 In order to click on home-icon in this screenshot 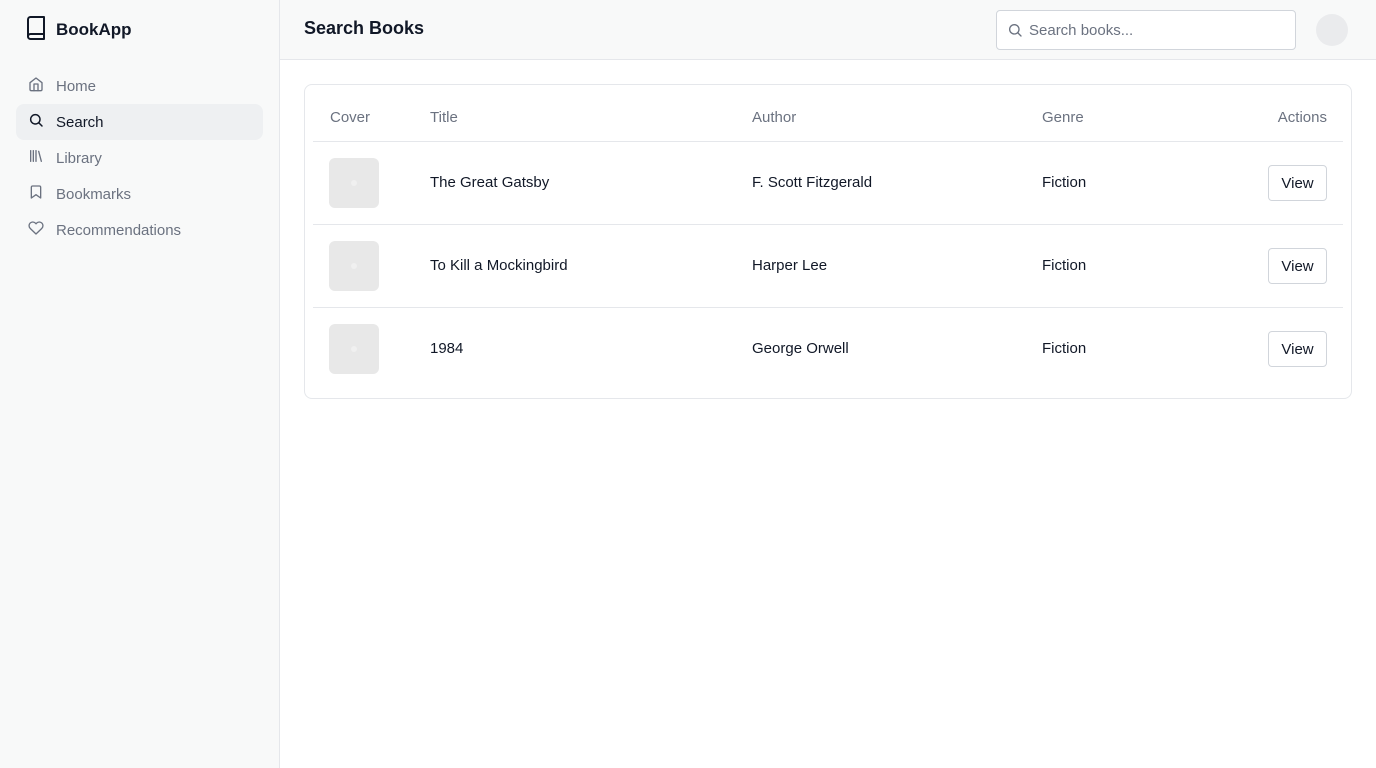, I will do `click(36, 86)`.